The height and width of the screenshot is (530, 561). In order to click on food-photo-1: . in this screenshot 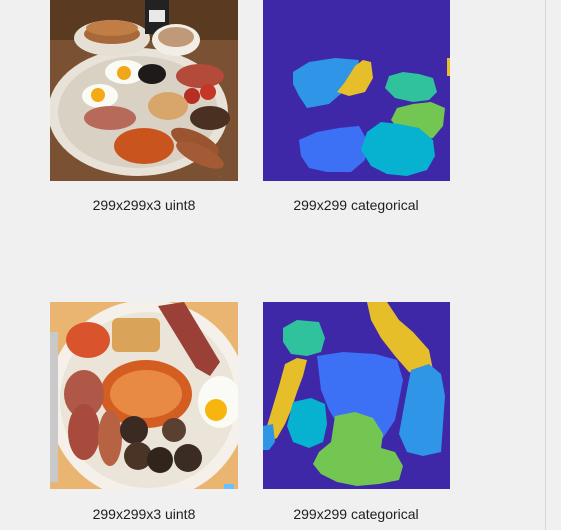, I will do `click(144, 90)`.